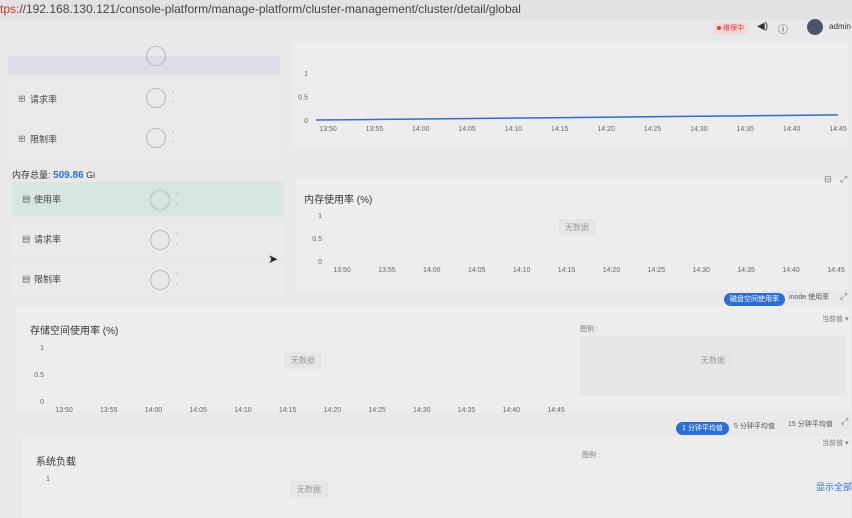 The image size is (852, 518). Describe the element at coordinates (733, 28) in the screenshot. I see `maintenance-label: 维保中` at that location.